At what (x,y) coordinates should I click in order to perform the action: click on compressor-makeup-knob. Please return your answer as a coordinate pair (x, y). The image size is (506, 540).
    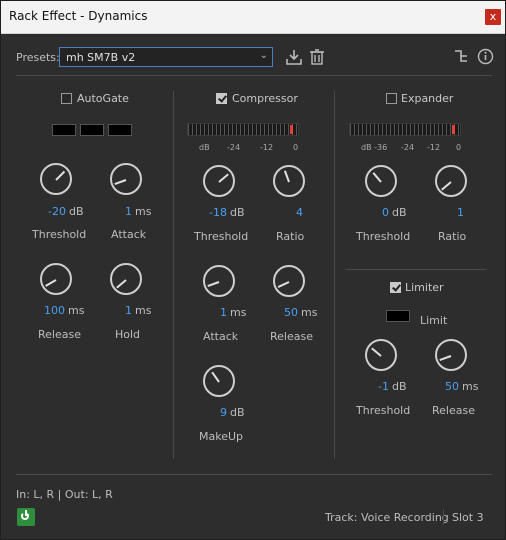
    Looking at the image, I should click on (219, 381).